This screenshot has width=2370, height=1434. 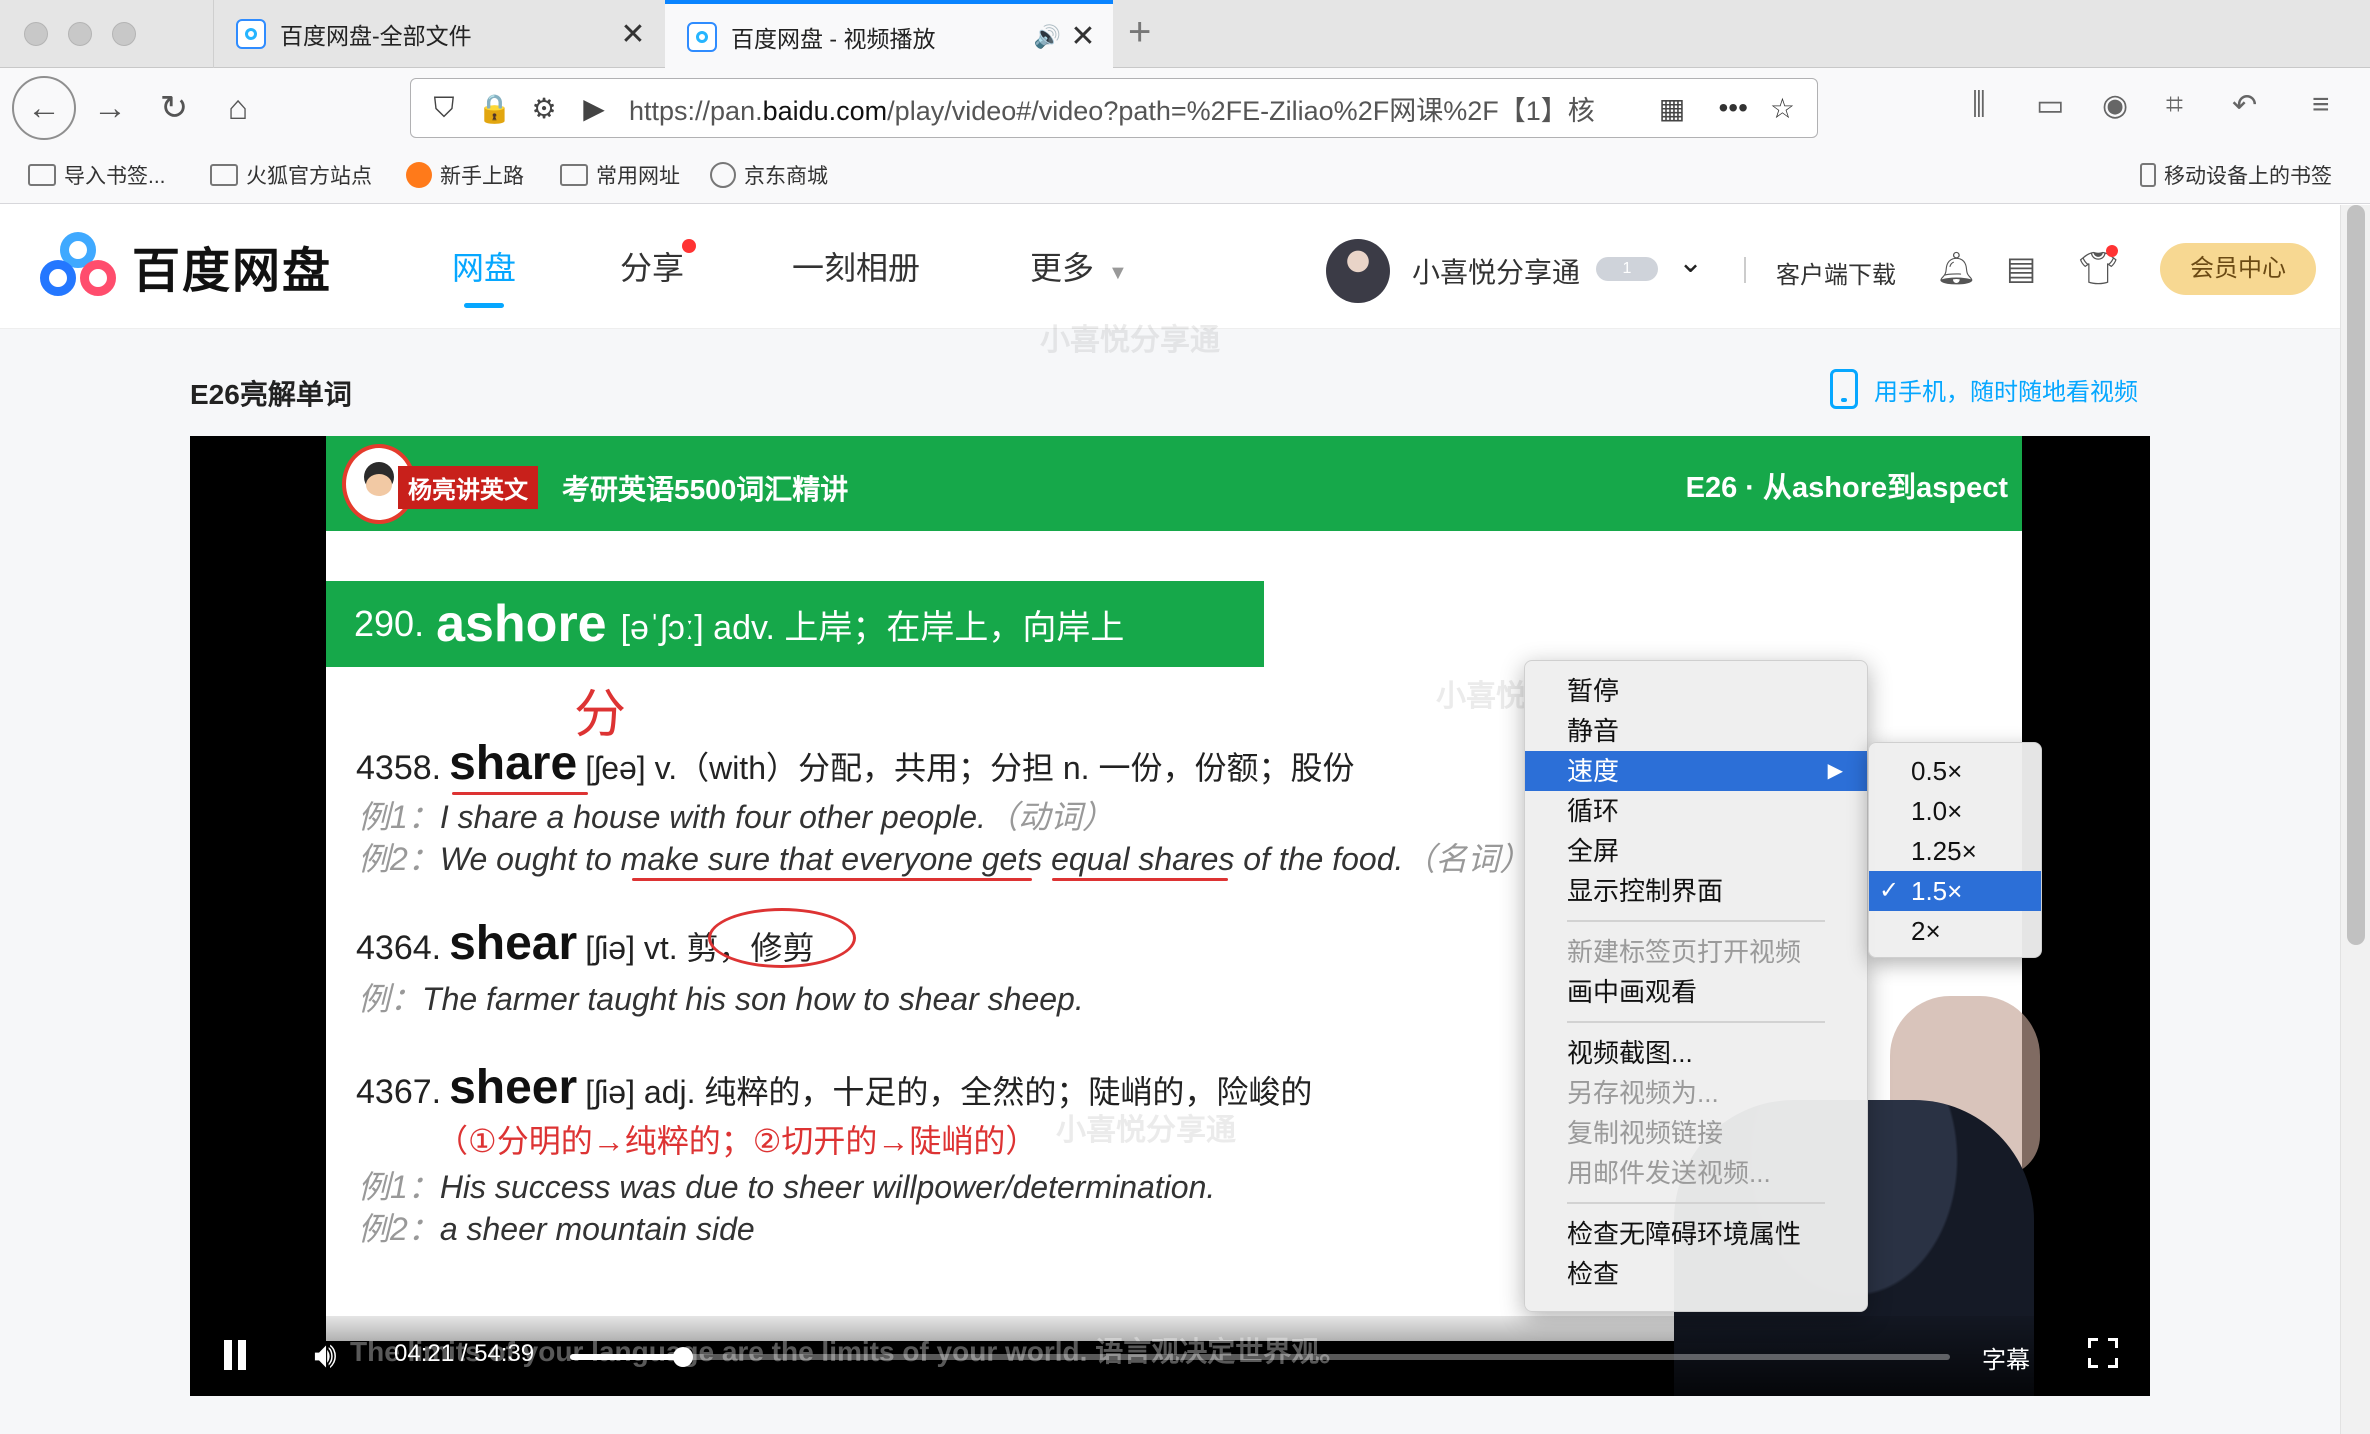 I want to click on back-button: ←, so click(x=44, y=108).